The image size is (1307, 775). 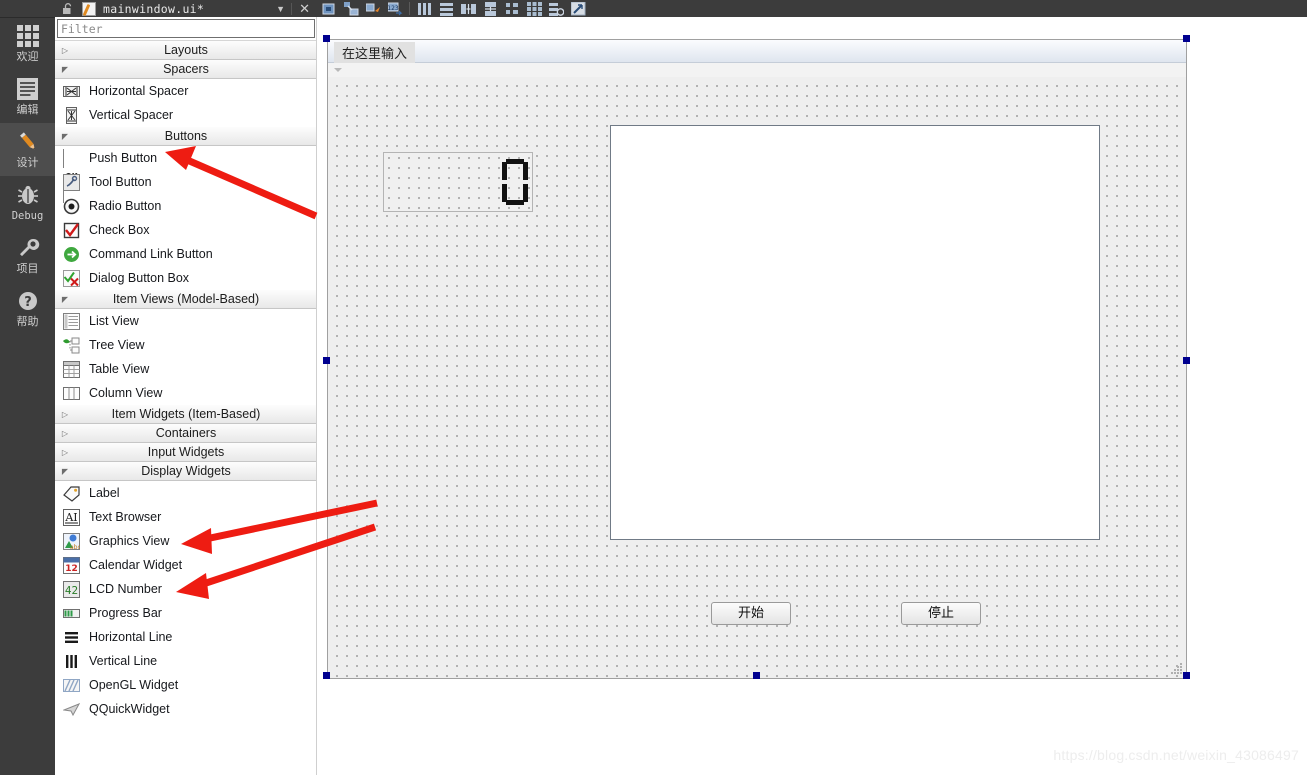 I want to click on widget-item-label: Command Link Button, so click(x=151, y=254).